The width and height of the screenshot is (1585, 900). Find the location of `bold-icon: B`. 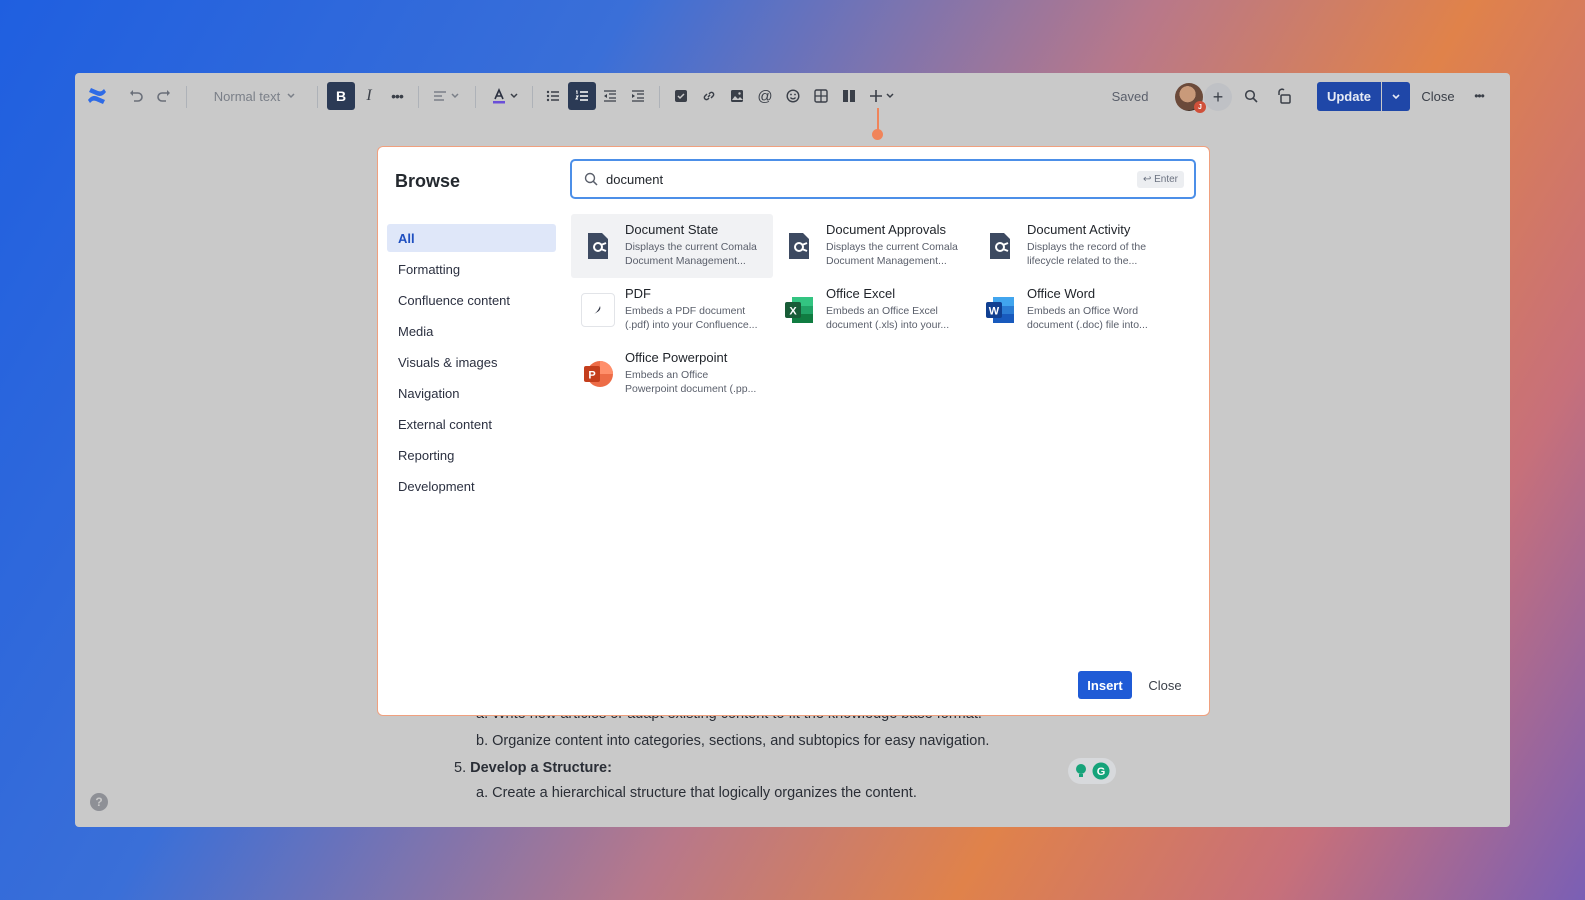

bold-icon: B is located at coordinates (341, 96).